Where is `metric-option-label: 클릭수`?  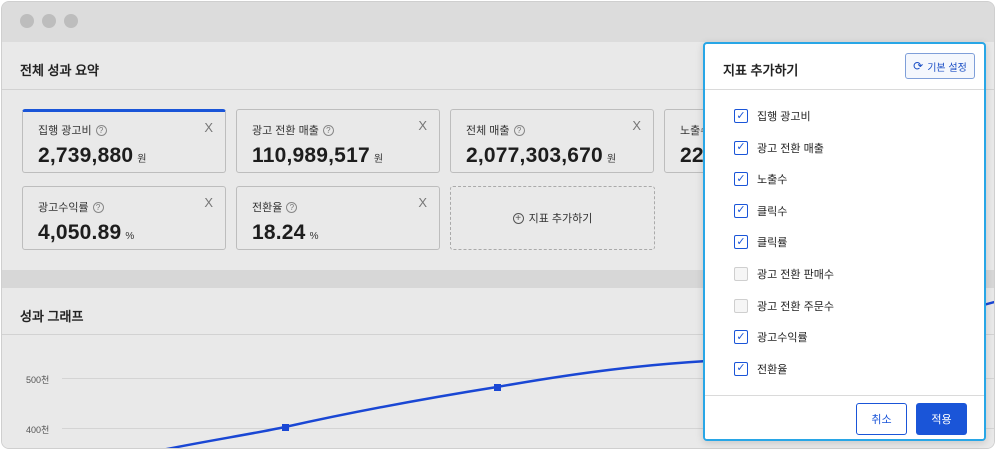
metric-option-label: 클릭수 is located at coordinates (772, 211).